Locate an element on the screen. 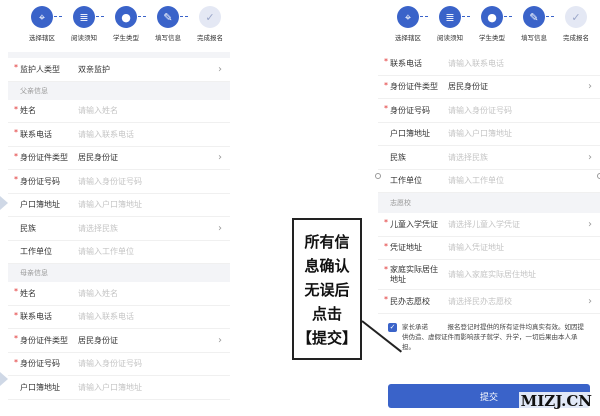  watermark: MIZJ.CN is located at coordinates (556, 401).